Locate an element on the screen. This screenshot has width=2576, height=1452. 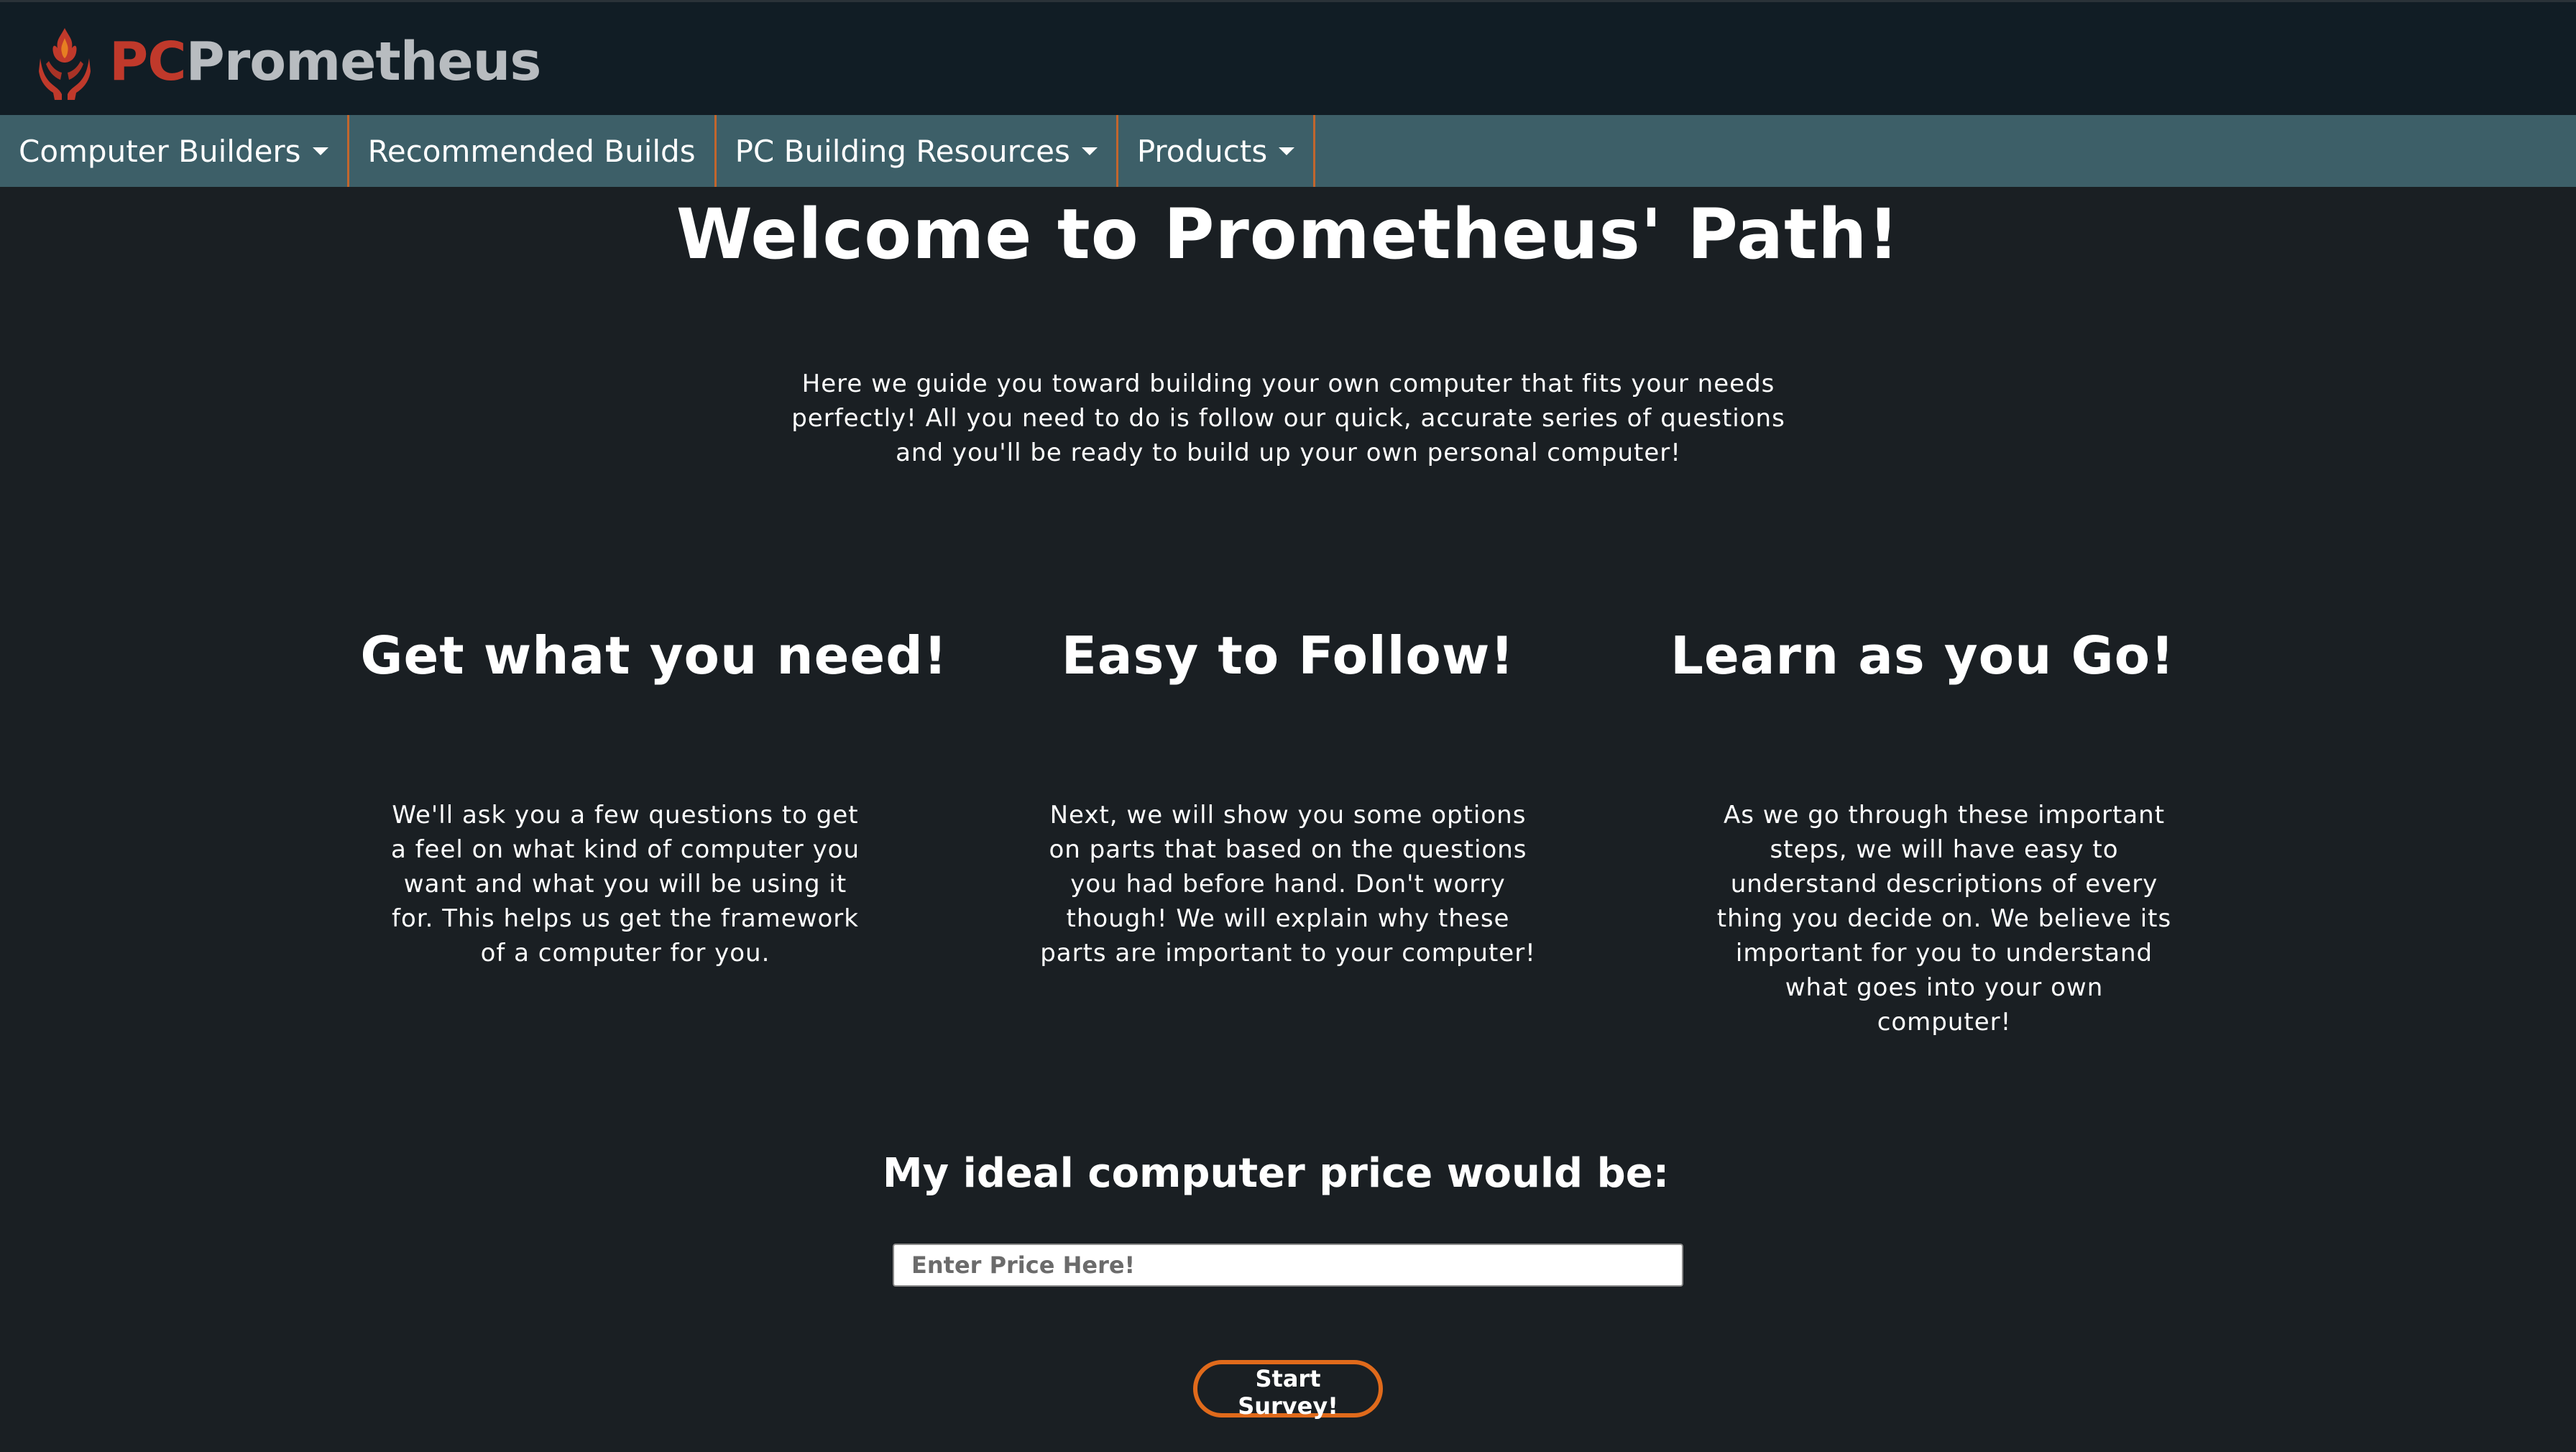
nav-label: Computer Builders is located at coordinates (160, 151).